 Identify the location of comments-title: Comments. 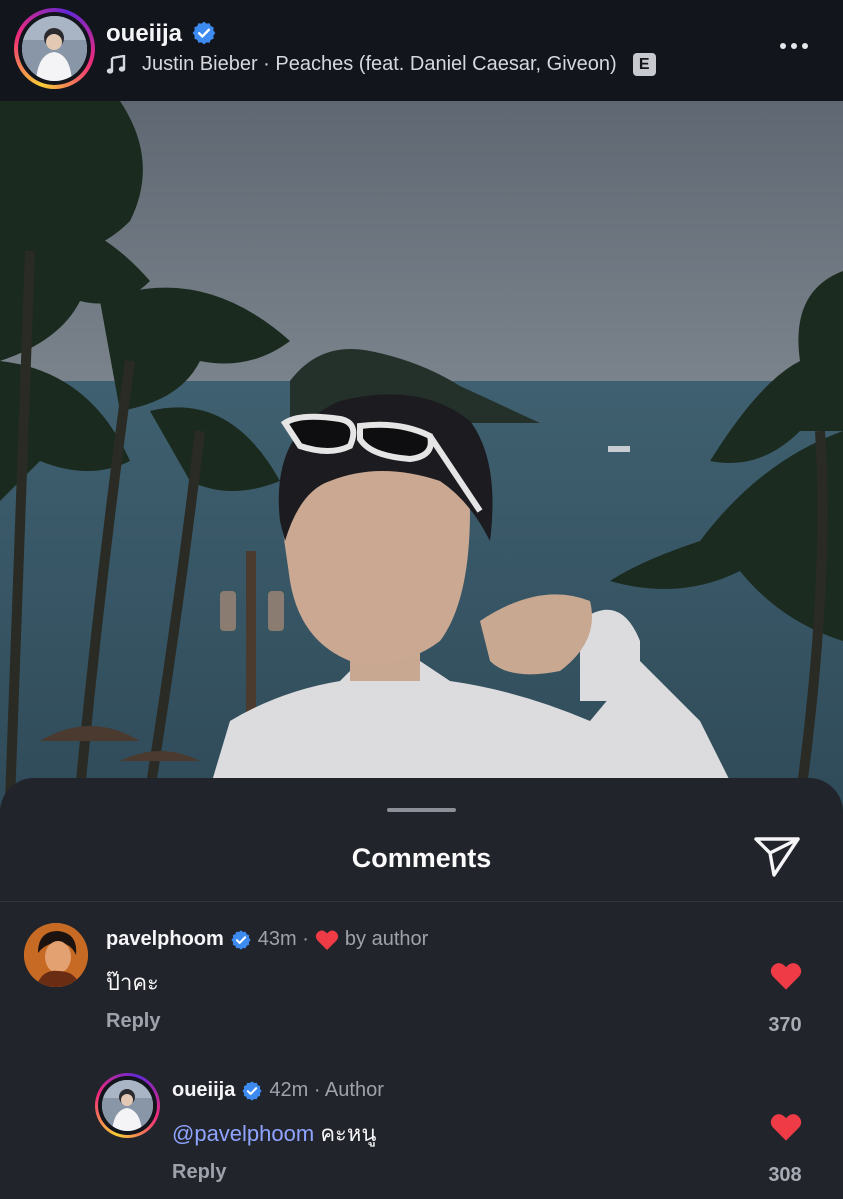
(421, 858).